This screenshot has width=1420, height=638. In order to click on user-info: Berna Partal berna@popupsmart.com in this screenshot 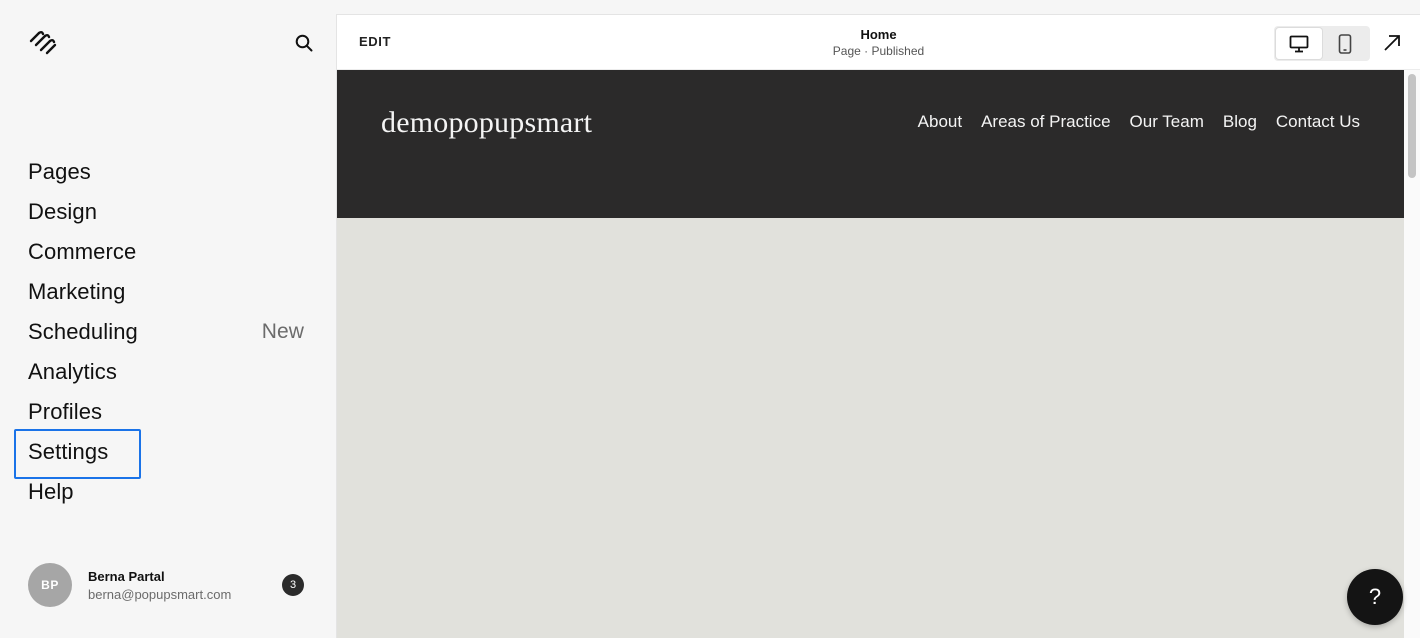, I will do `click(185, 585)`.